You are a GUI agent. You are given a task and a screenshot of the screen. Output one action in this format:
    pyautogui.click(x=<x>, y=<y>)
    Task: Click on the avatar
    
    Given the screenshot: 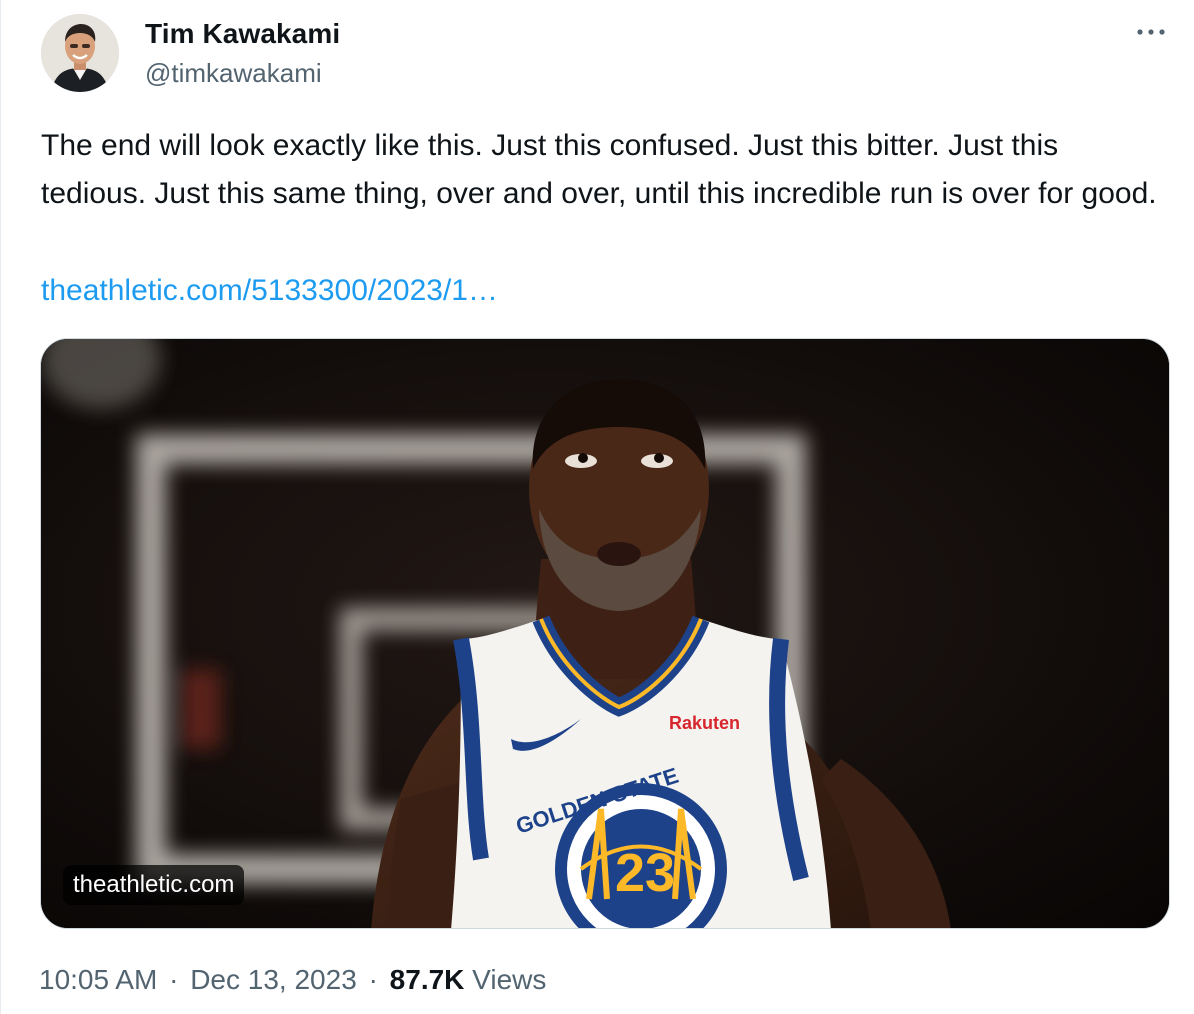 What is the action you would take?
    pyautogui.click(x=80, y=53)
    